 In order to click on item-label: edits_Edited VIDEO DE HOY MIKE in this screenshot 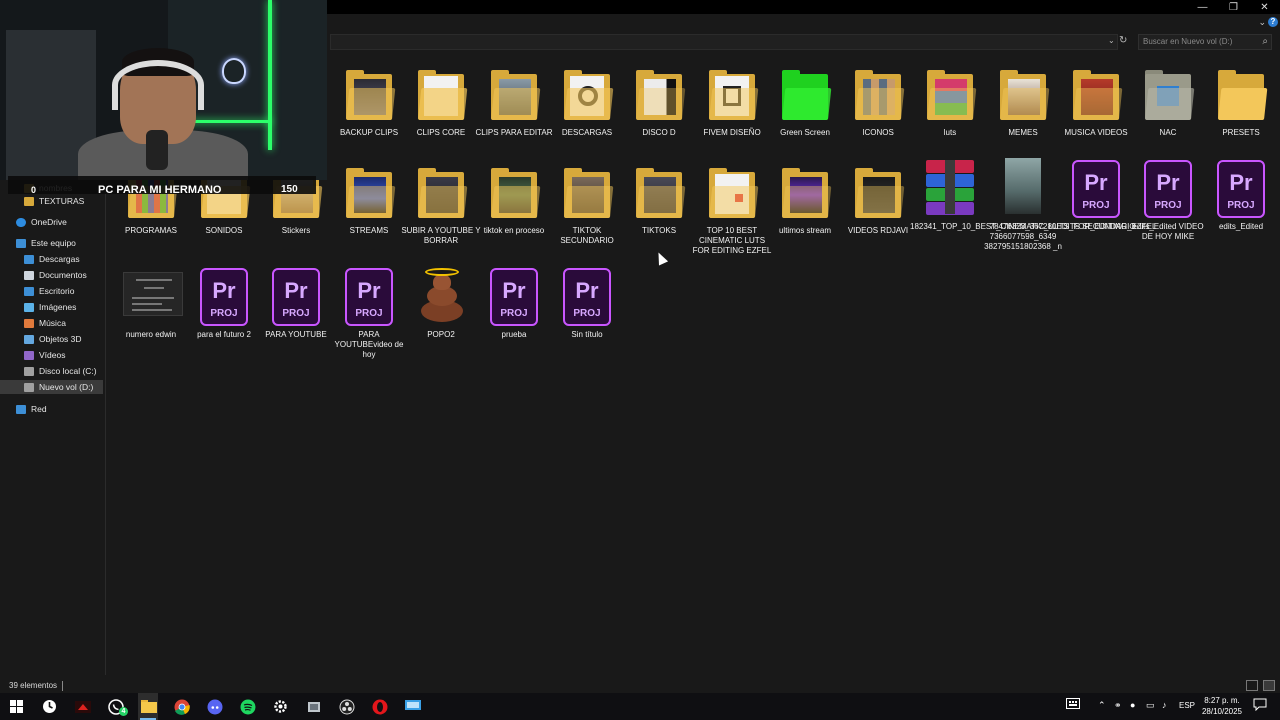, I will do `click(1168, 231)`.